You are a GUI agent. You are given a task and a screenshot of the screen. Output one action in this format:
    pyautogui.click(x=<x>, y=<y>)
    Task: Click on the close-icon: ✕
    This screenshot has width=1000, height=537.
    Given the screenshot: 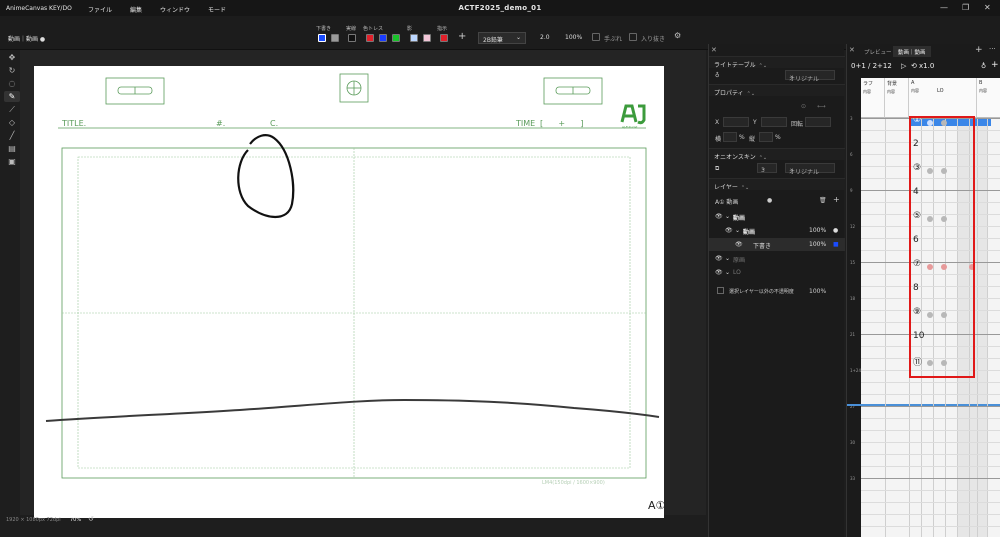 What is the action you would take?
    pyautogui.click(x=987, y=7)
    